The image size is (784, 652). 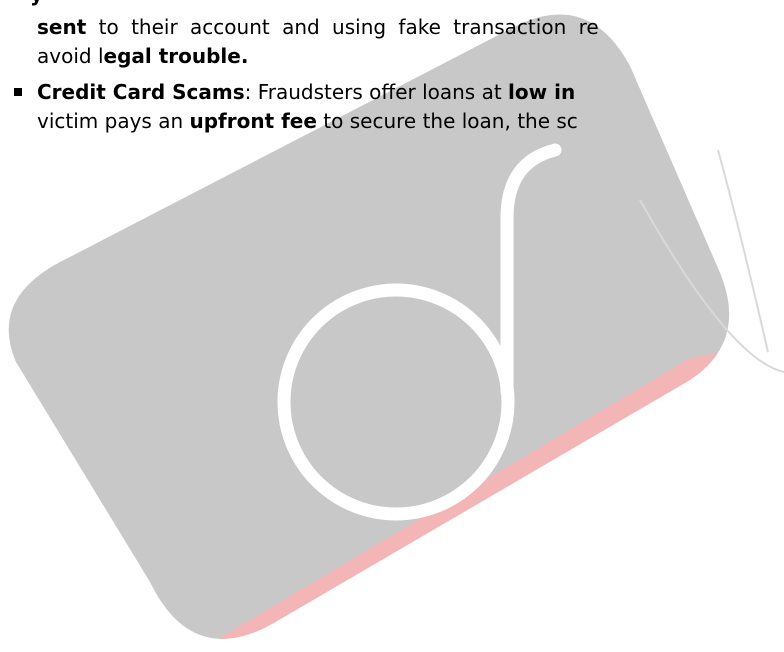 What do you see at coordinates (542, 92) in the screenshot?
I see `bold-phrase: low in` at bounding box center [542, 92].